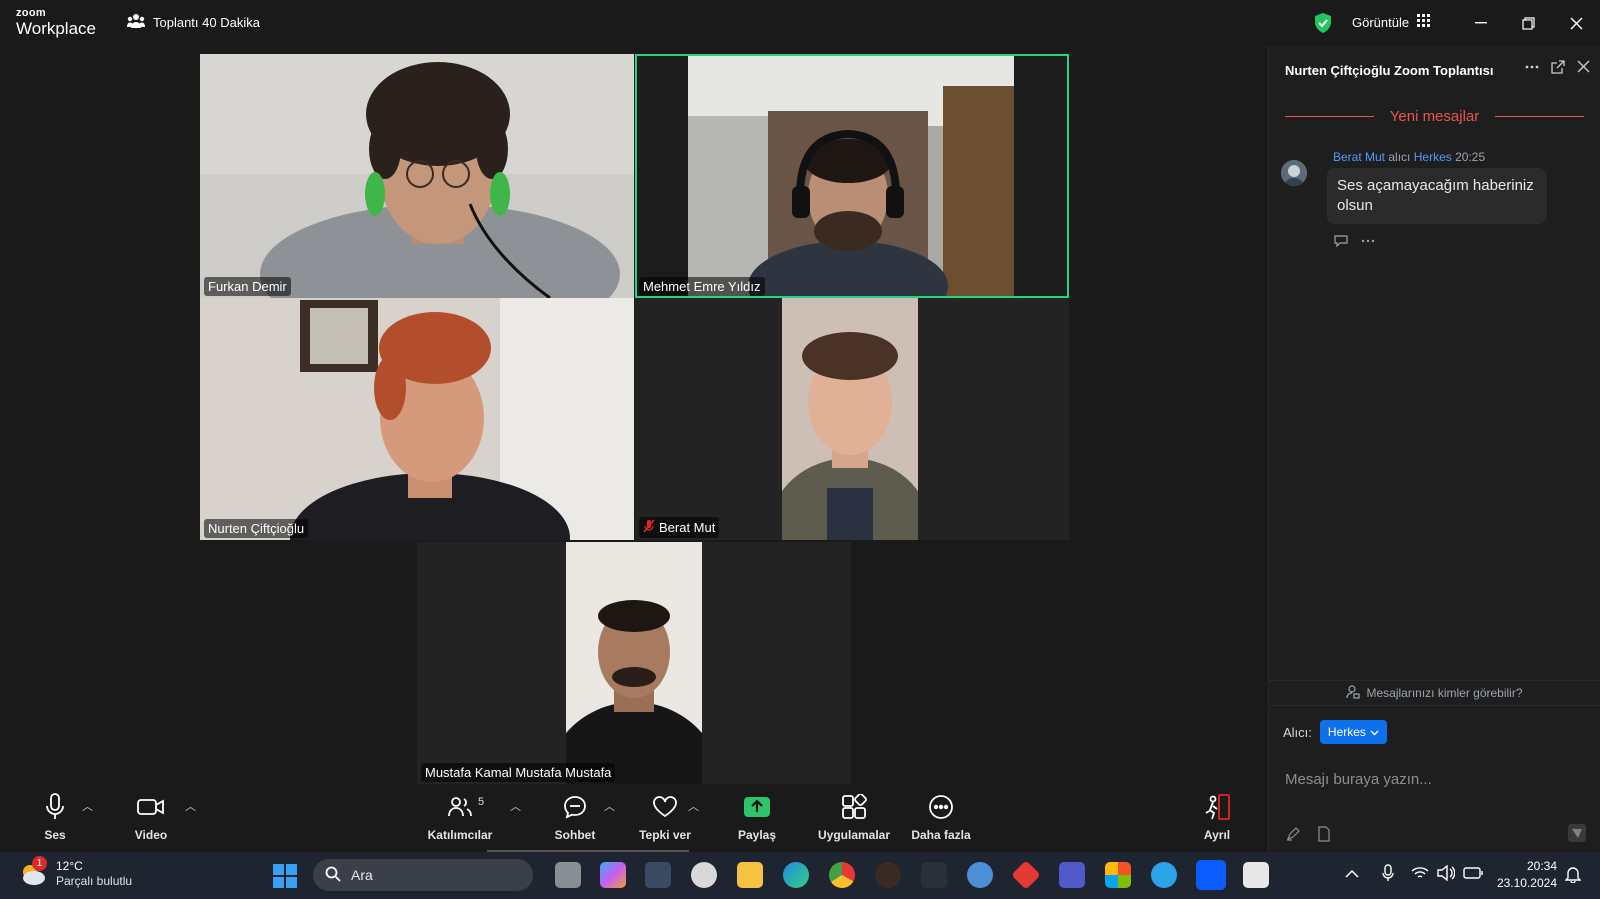 This screenshot has width=1600, height=899. I want to click on recipient-value: Herkes, so click(1346, 732).